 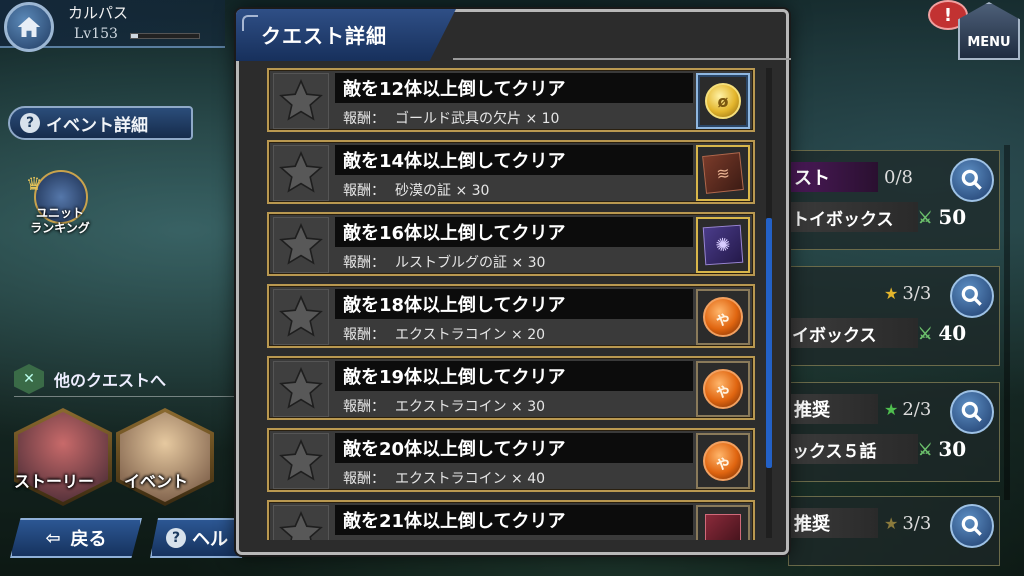 I want to click on quest-row: 敵を14体以上倒してクリア 報酬： 砂漠の証 × 30 ≋, so click(x=511, y=172).